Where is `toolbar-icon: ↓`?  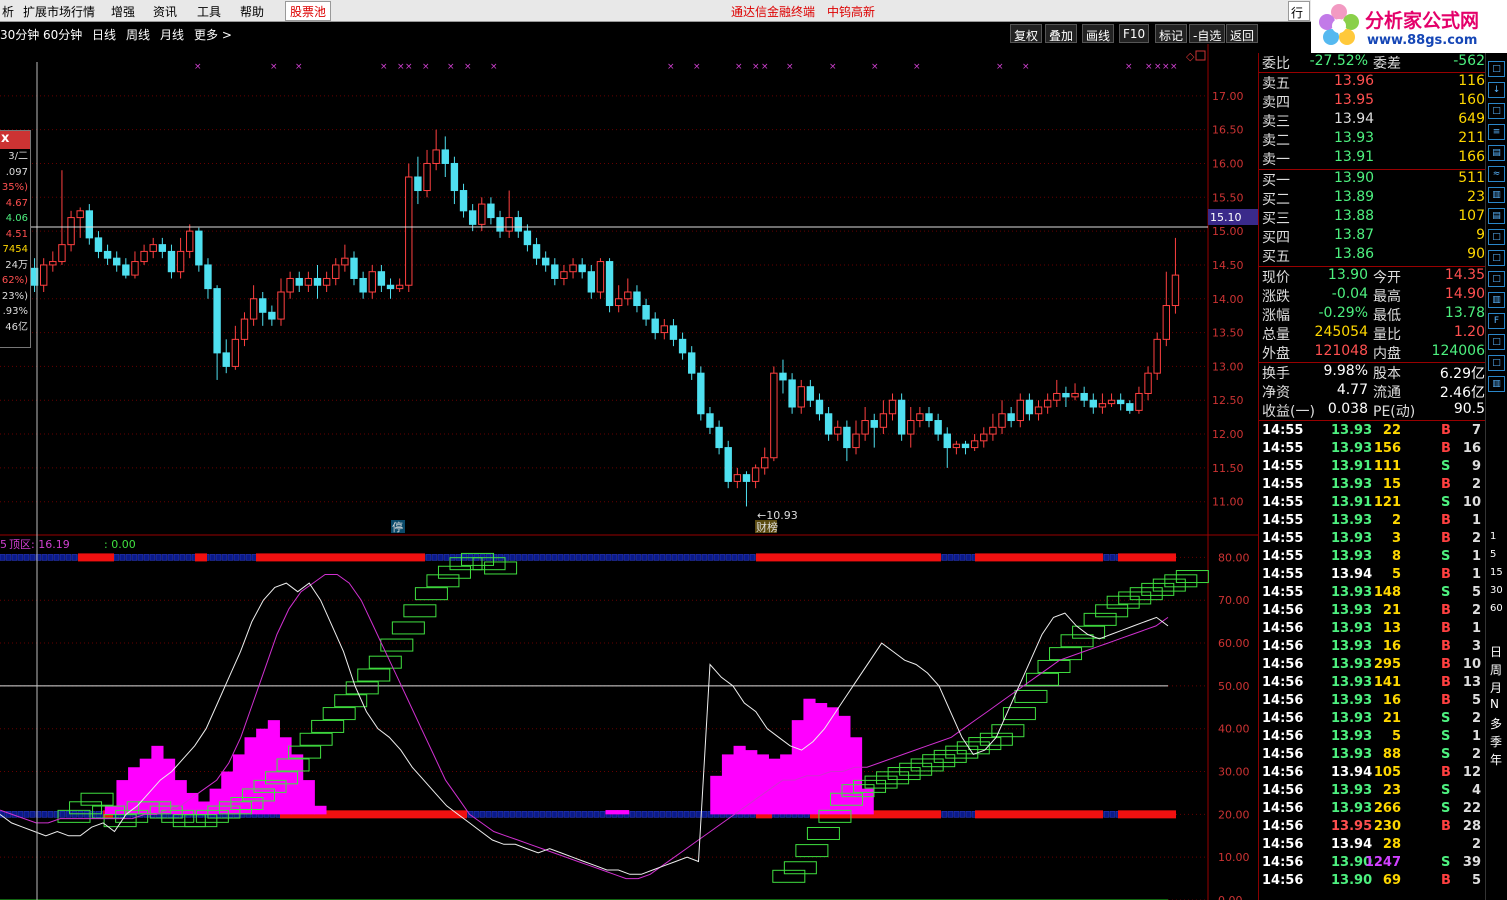 toolbar-icon: ↓ is located at coordinates (1496, 90).